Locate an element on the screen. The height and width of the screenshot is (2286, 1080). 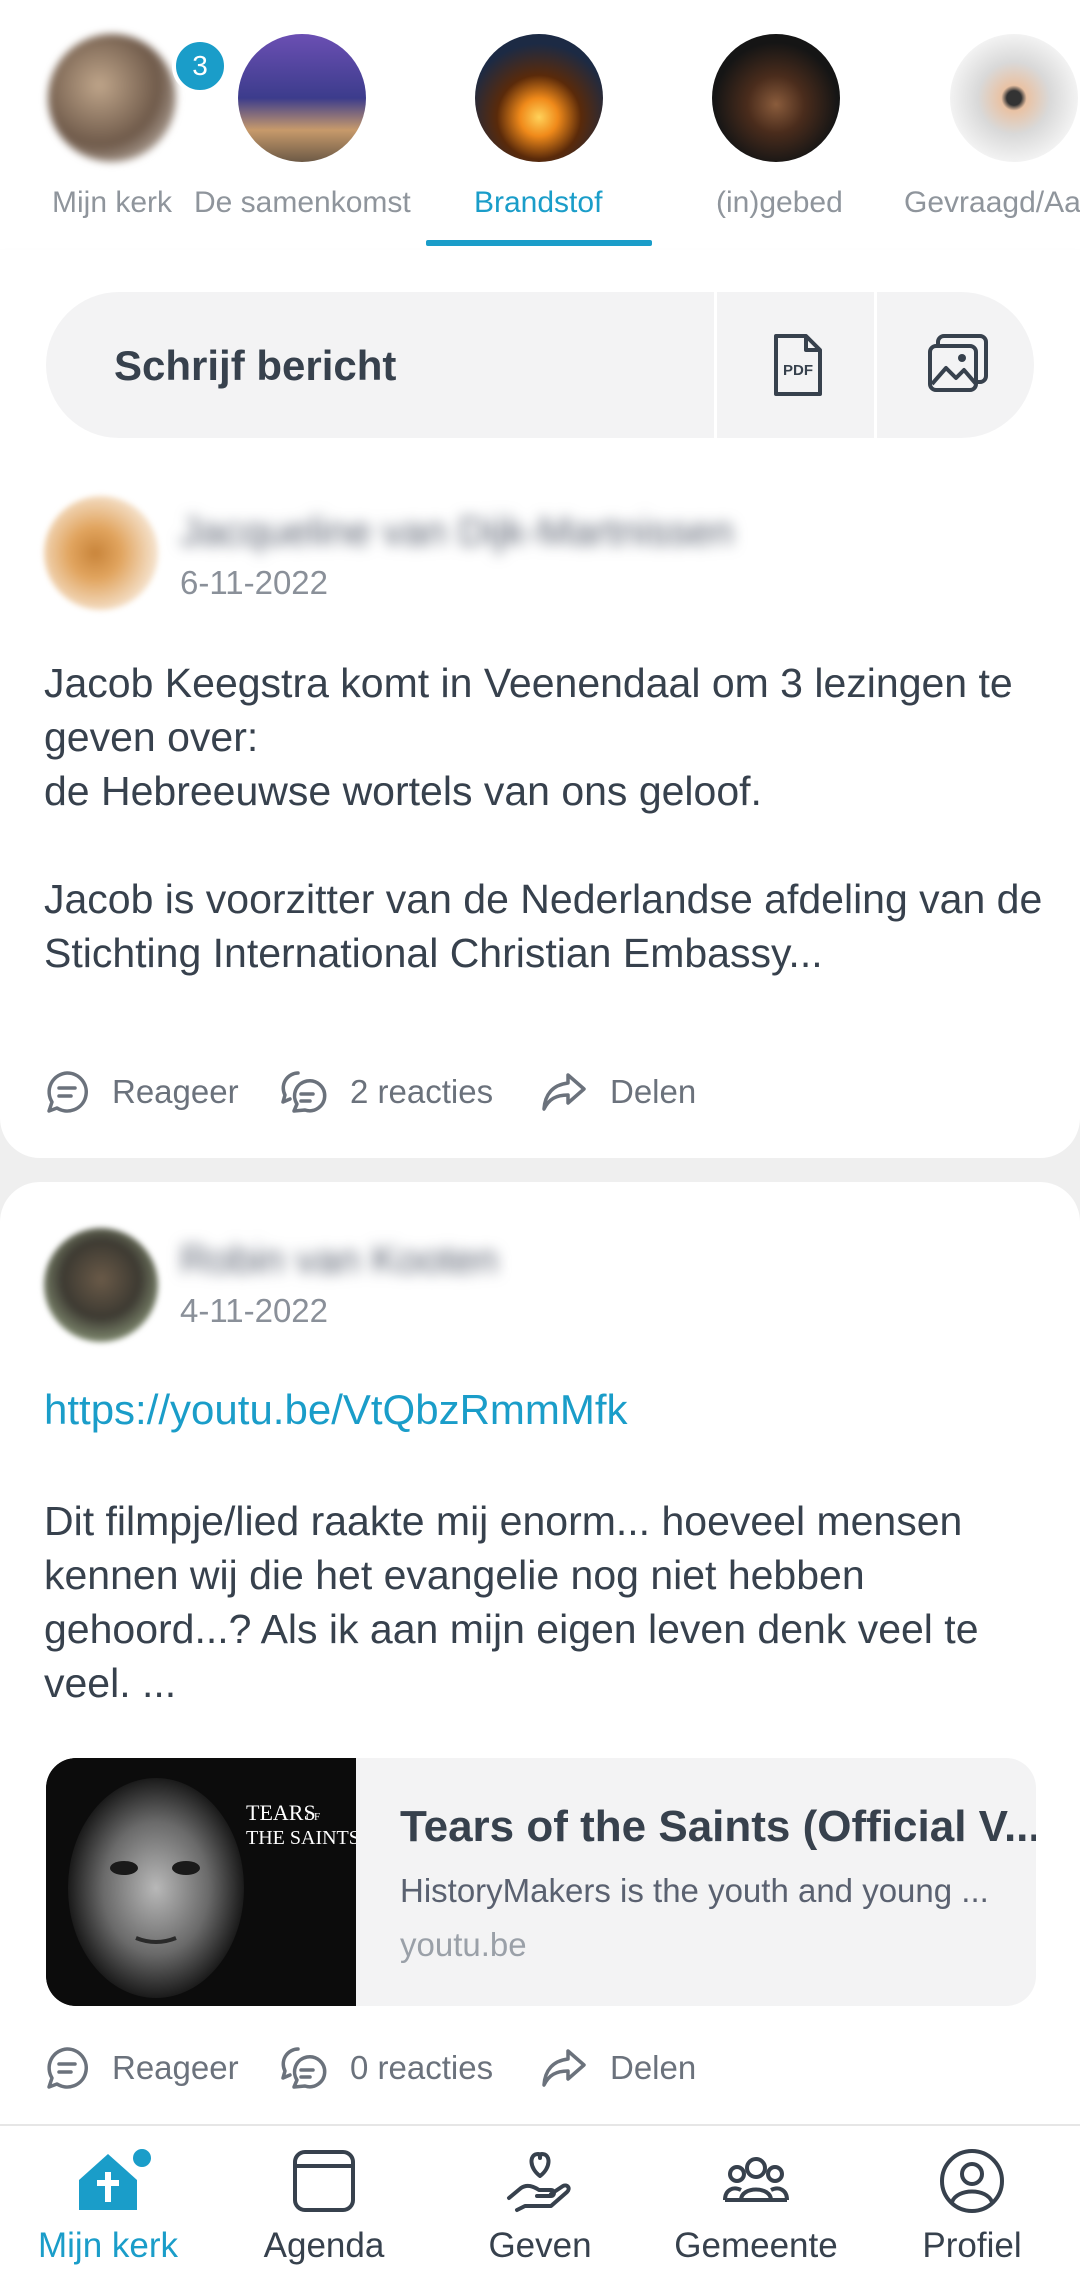
pdf-icon: PDF is located at coordinates (797, 365).